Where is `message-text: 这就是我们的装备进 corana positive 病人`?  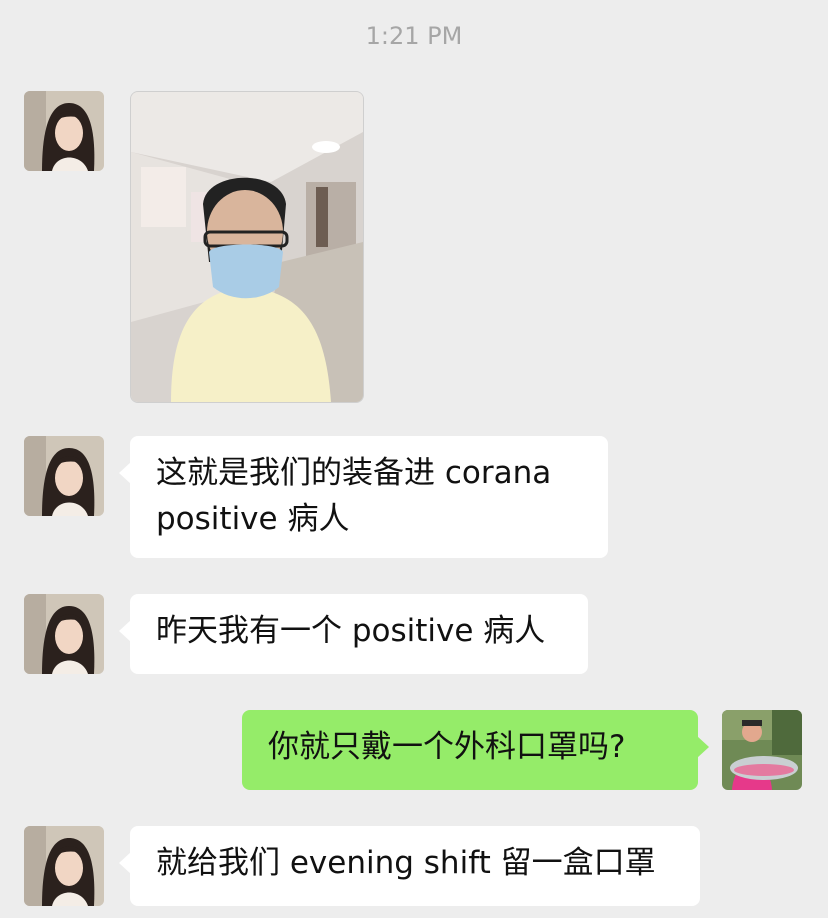 message-text: 这就是我们的装备进 corana positive 病人 is located at coordinates (354, 496).